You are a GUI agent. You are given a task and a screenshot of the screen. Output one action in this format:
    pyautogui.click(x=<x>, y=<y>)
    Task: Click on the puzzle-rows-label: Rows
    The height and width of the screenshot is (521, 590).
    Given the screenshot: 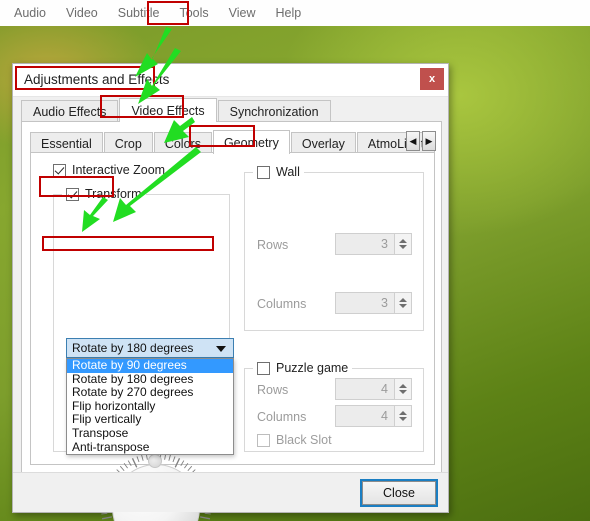 What is the action you would take?
    pyautogui.click(x=273, y=390)
    